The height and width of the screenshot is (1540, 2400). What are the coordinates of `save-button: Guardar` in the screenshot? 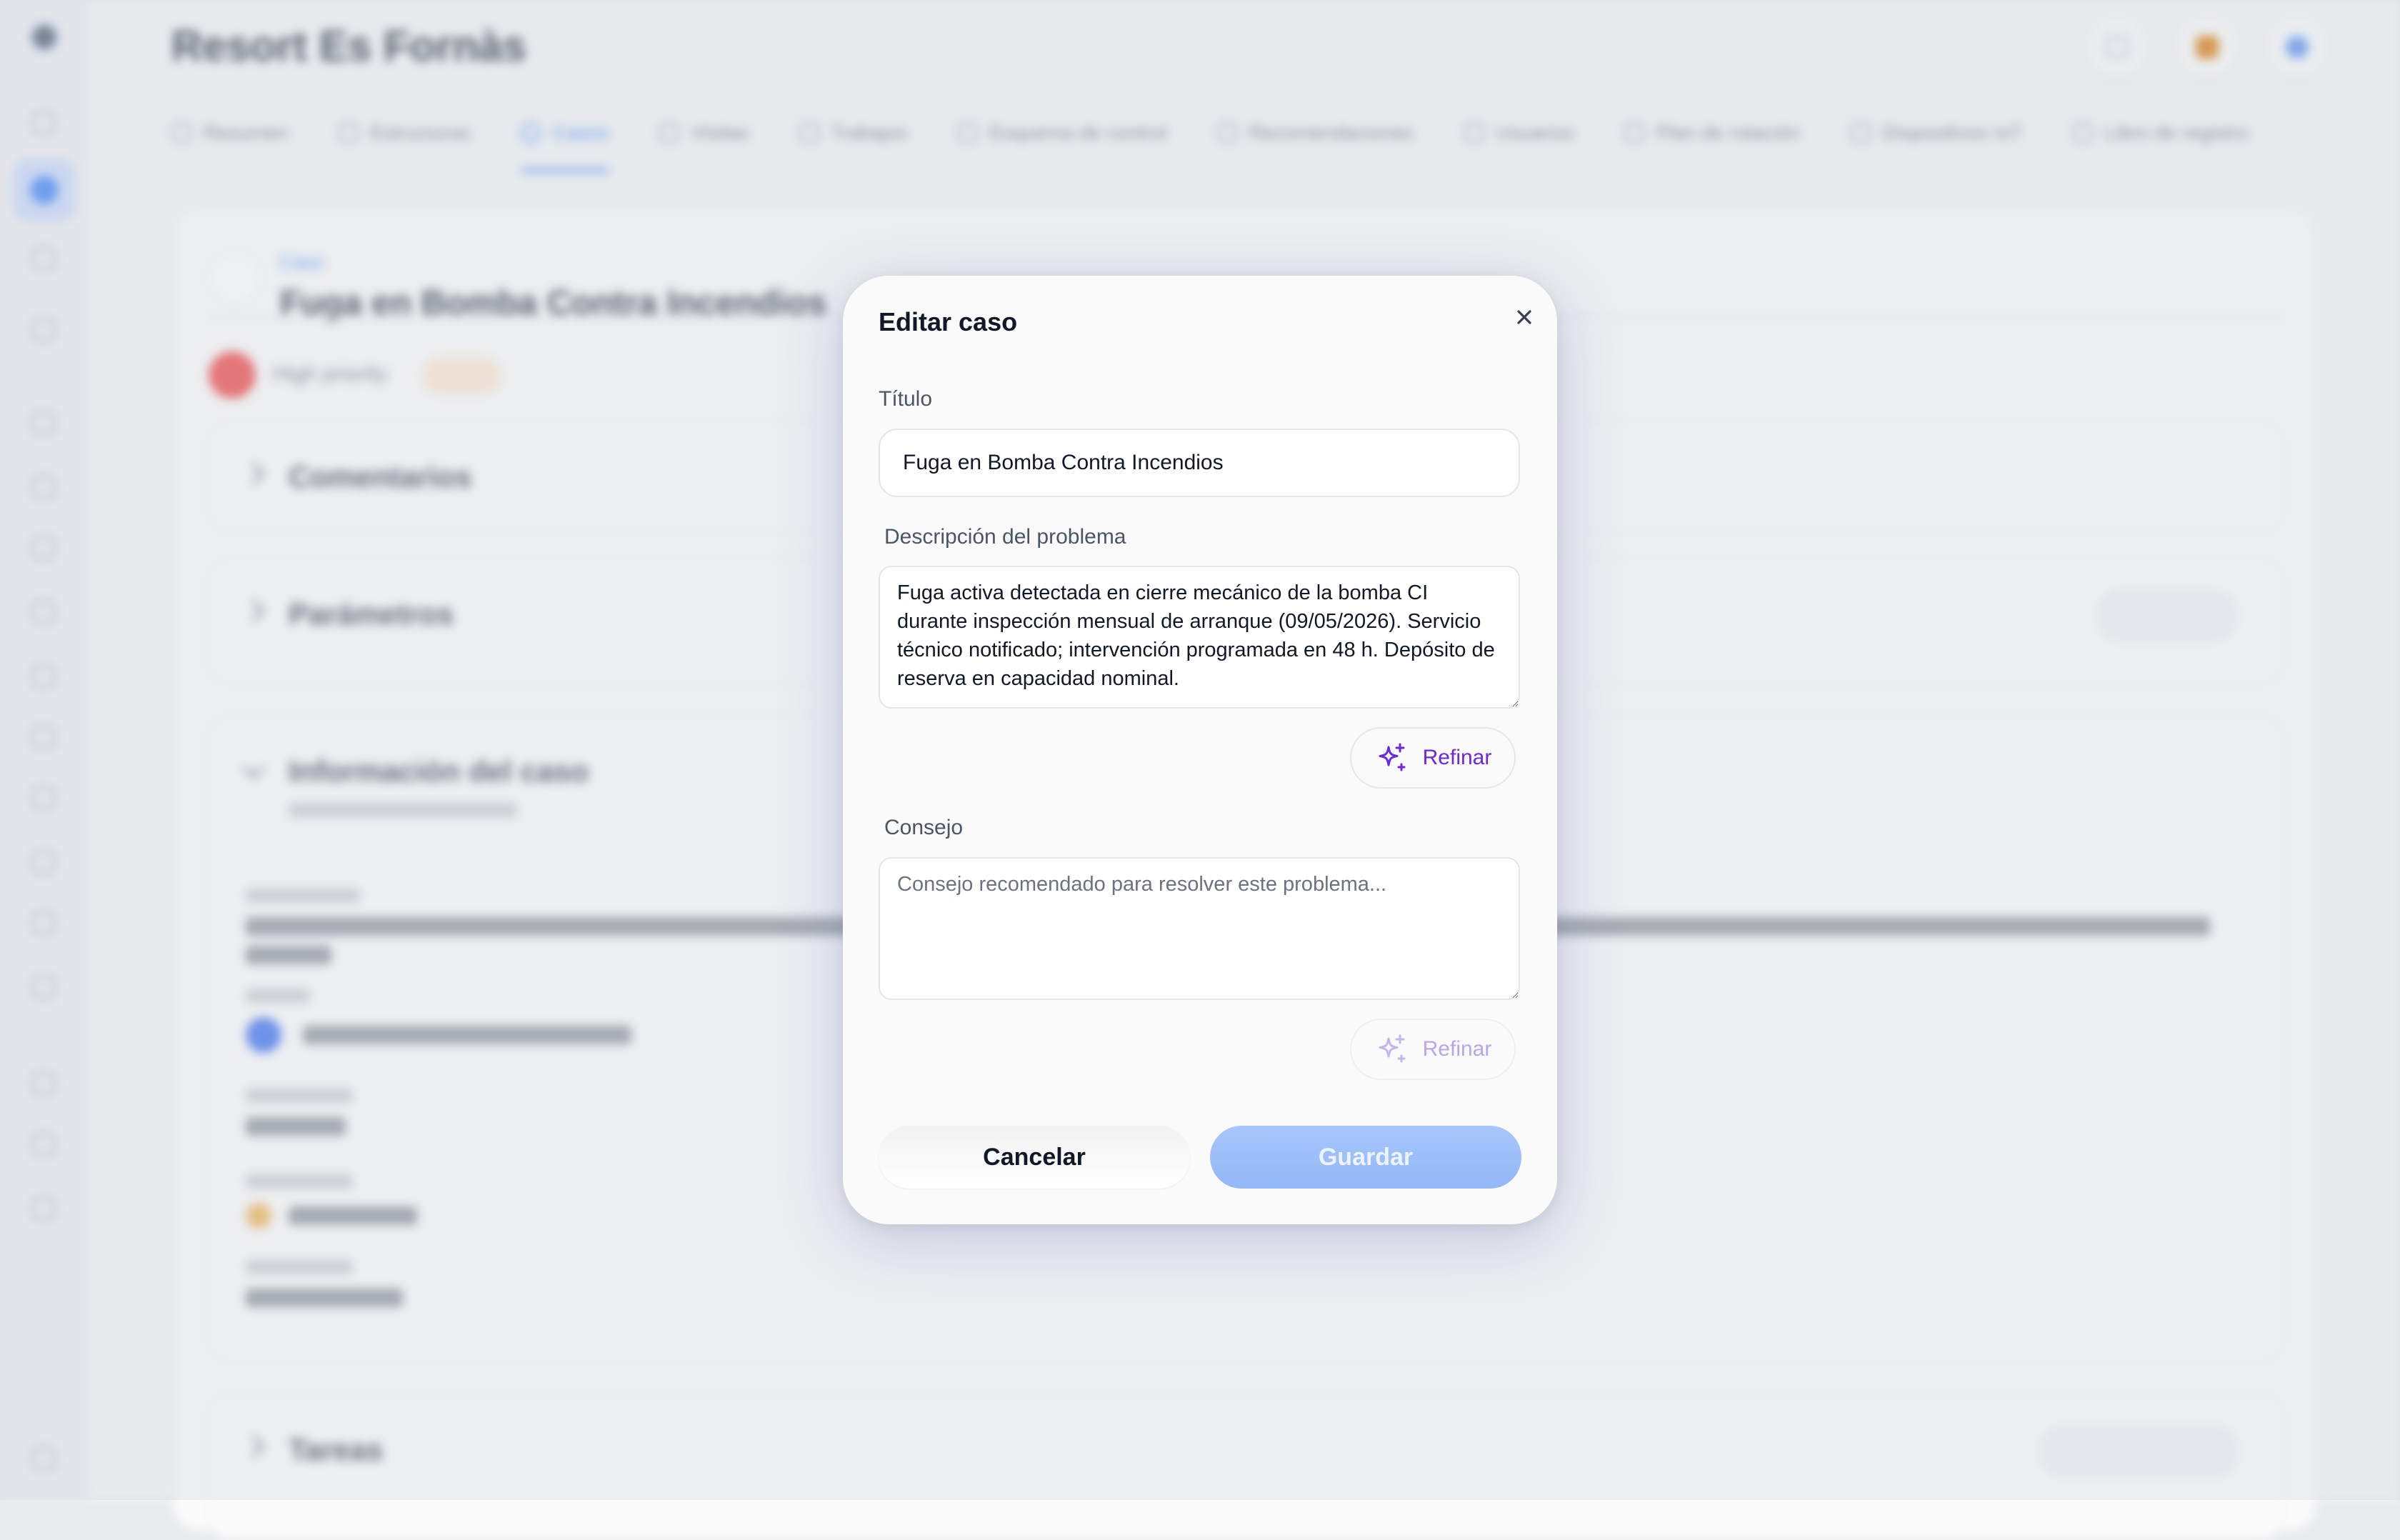 It's located at (1365, 1157).